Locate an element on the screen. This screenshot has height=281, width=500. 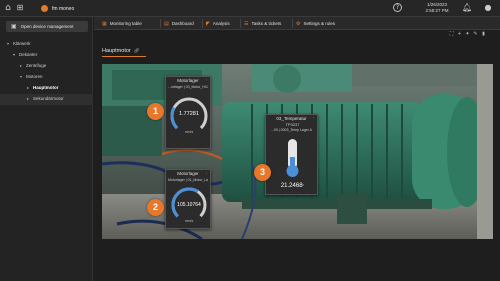
widget-tag: TP3237 is located at coordinates (292, 124).